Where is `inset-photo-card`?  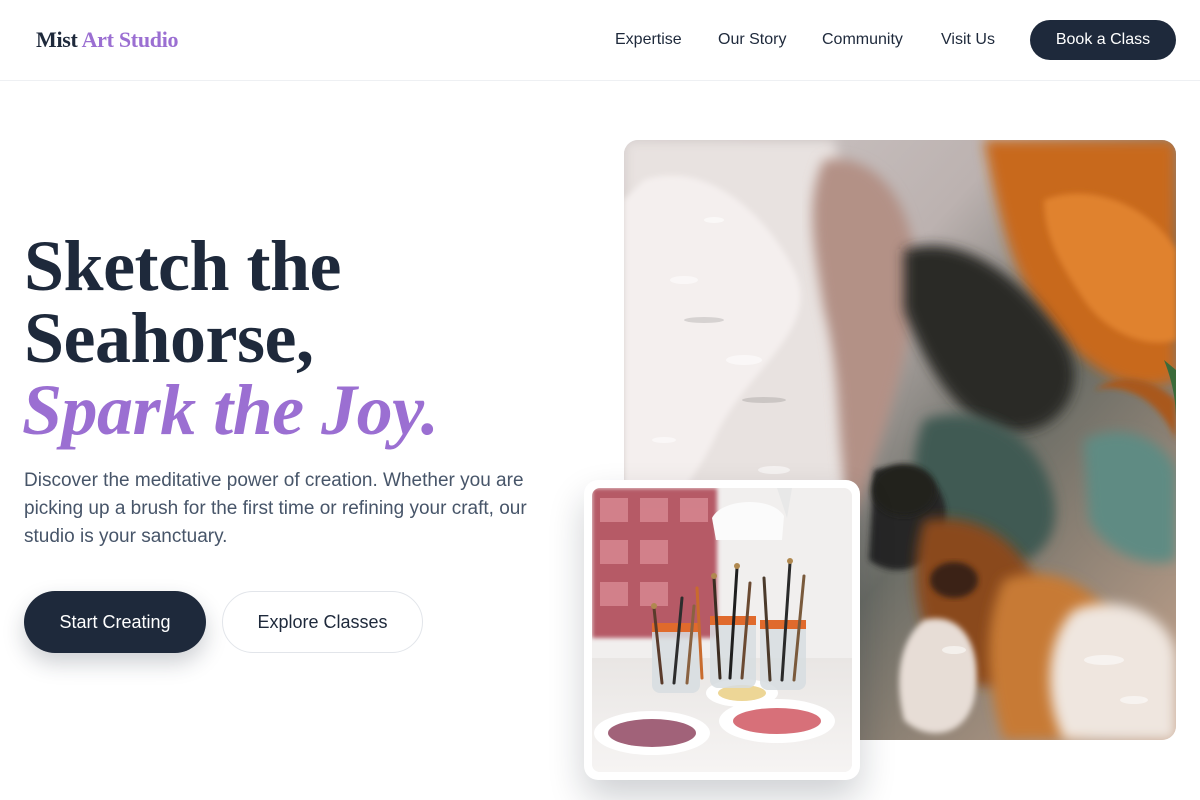
inset-photo-card is located at coordinates (722, 630).